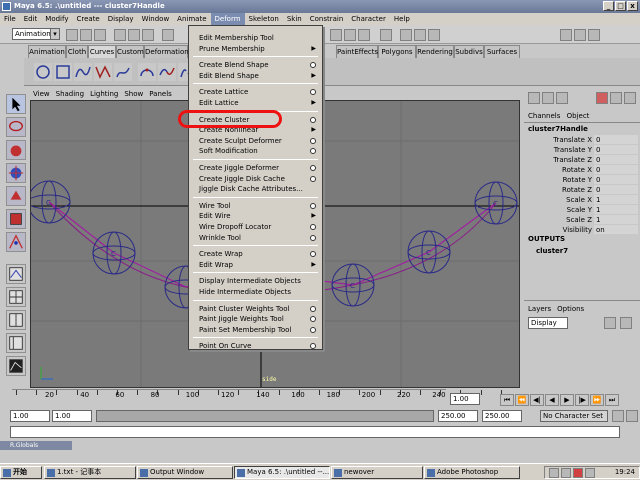 The image size is (640, 480). I want to click on shelf-tab-animation: Animation, so click(47, 51).